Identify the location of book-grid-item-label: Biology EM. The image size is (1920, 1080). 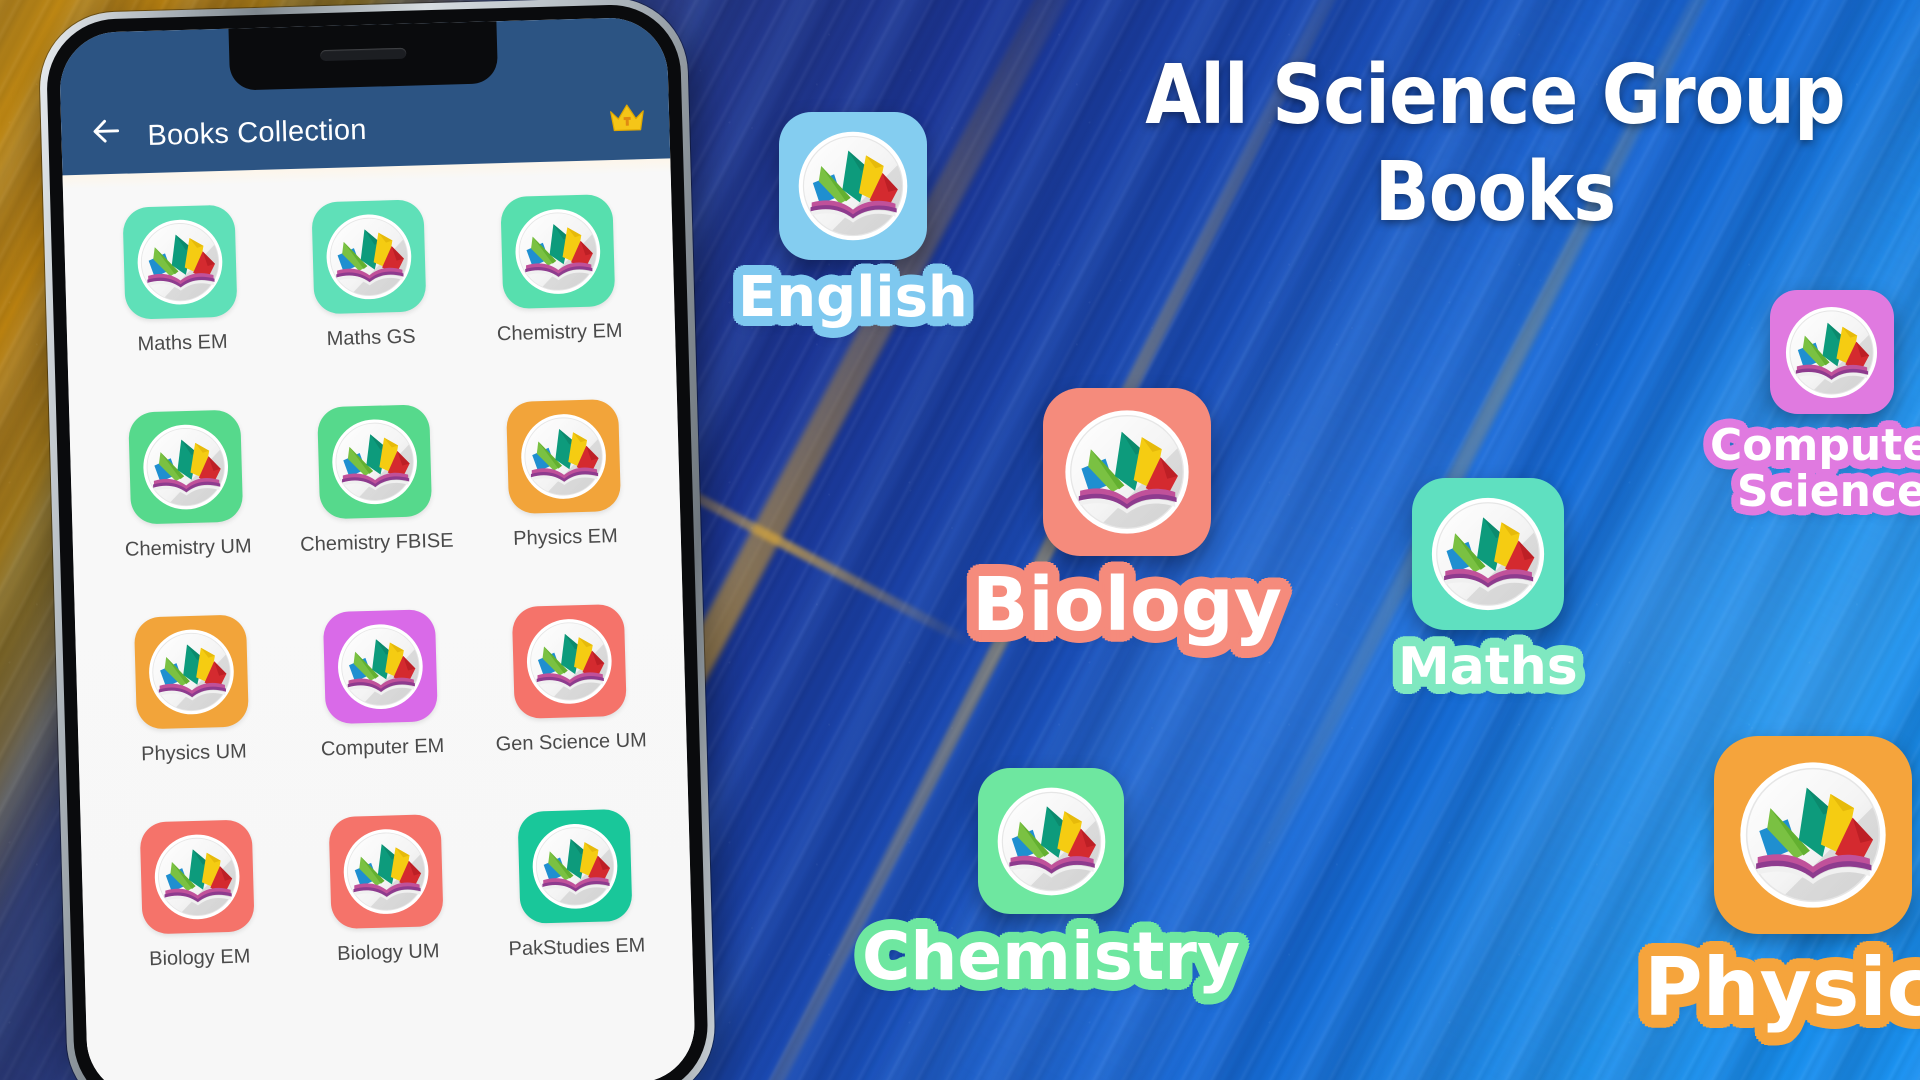
(199, 958).